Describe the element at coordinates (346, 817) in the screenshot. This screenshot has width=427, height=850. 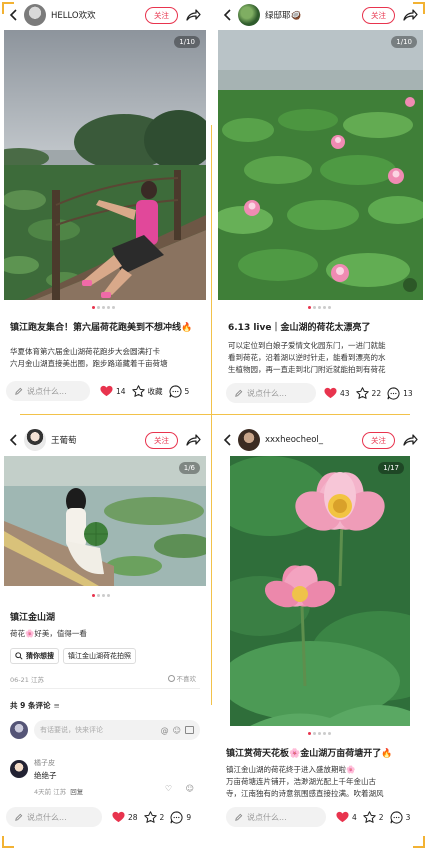
I see `like-button: 4` at that location.